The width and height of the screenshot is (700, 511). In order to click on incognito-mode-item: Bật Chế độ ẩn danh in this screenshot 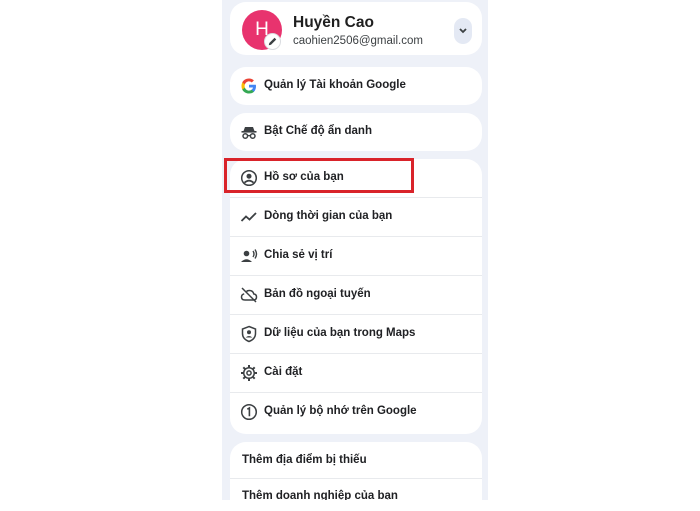, I will do `click(356, 132)`.